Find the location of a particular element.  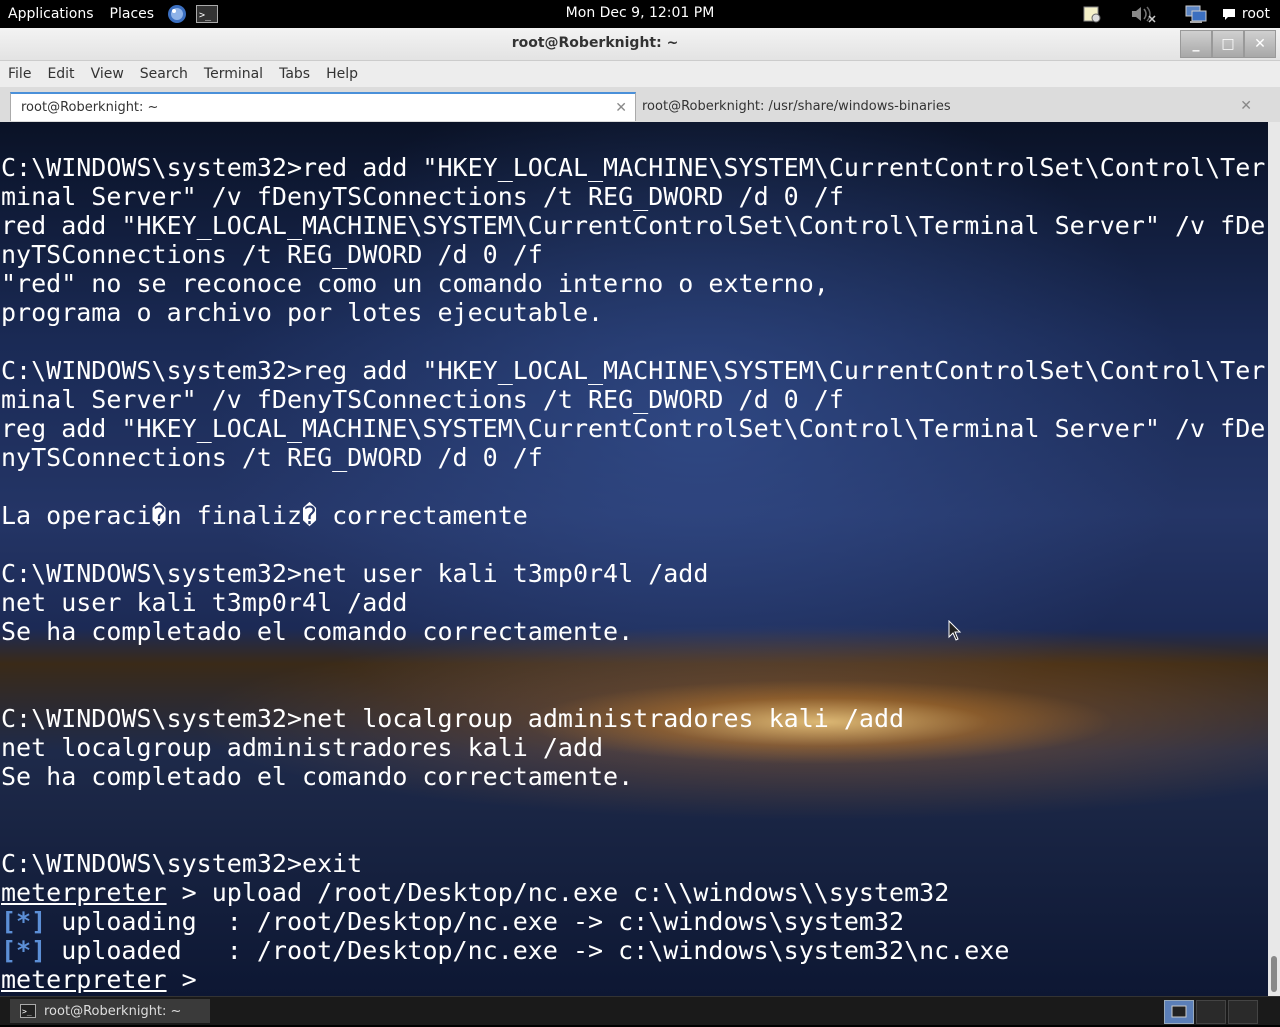

tab-label: root@Roberknight: ~ is located at coordinates (90, 107).